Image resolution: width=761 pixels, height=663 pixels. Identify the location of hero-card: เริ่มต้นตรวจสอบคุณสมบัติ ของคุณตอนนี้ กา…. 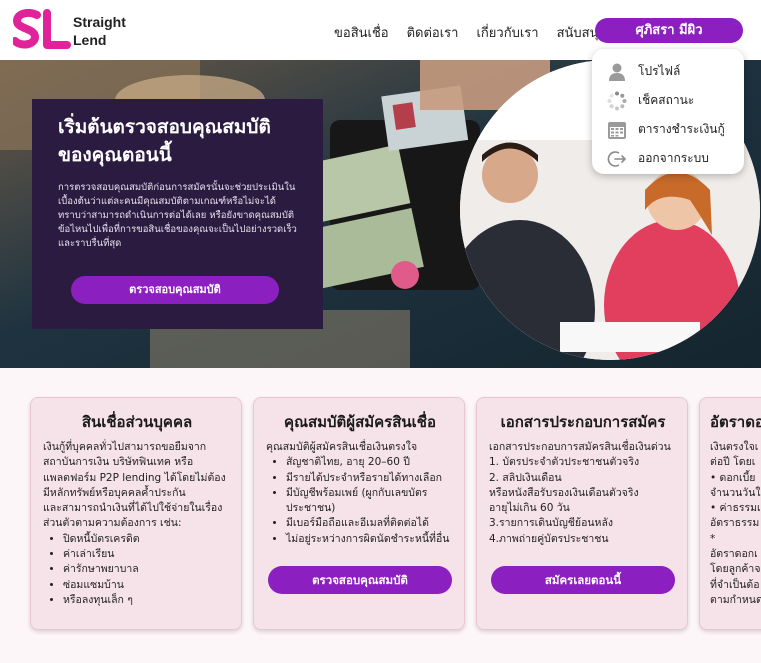
(177, 214).